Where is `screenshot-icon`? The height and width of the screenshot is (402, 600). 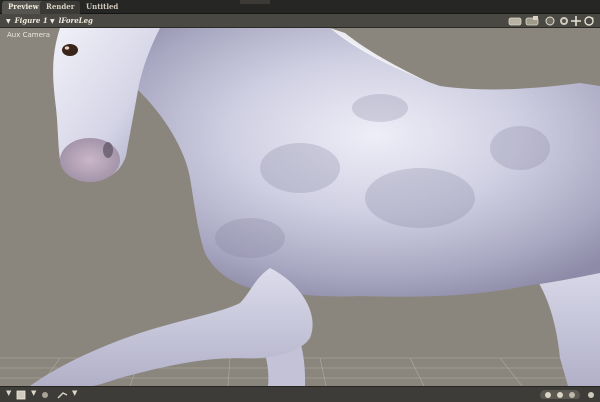 screenshot-icon is located at coordinates (515, 21).